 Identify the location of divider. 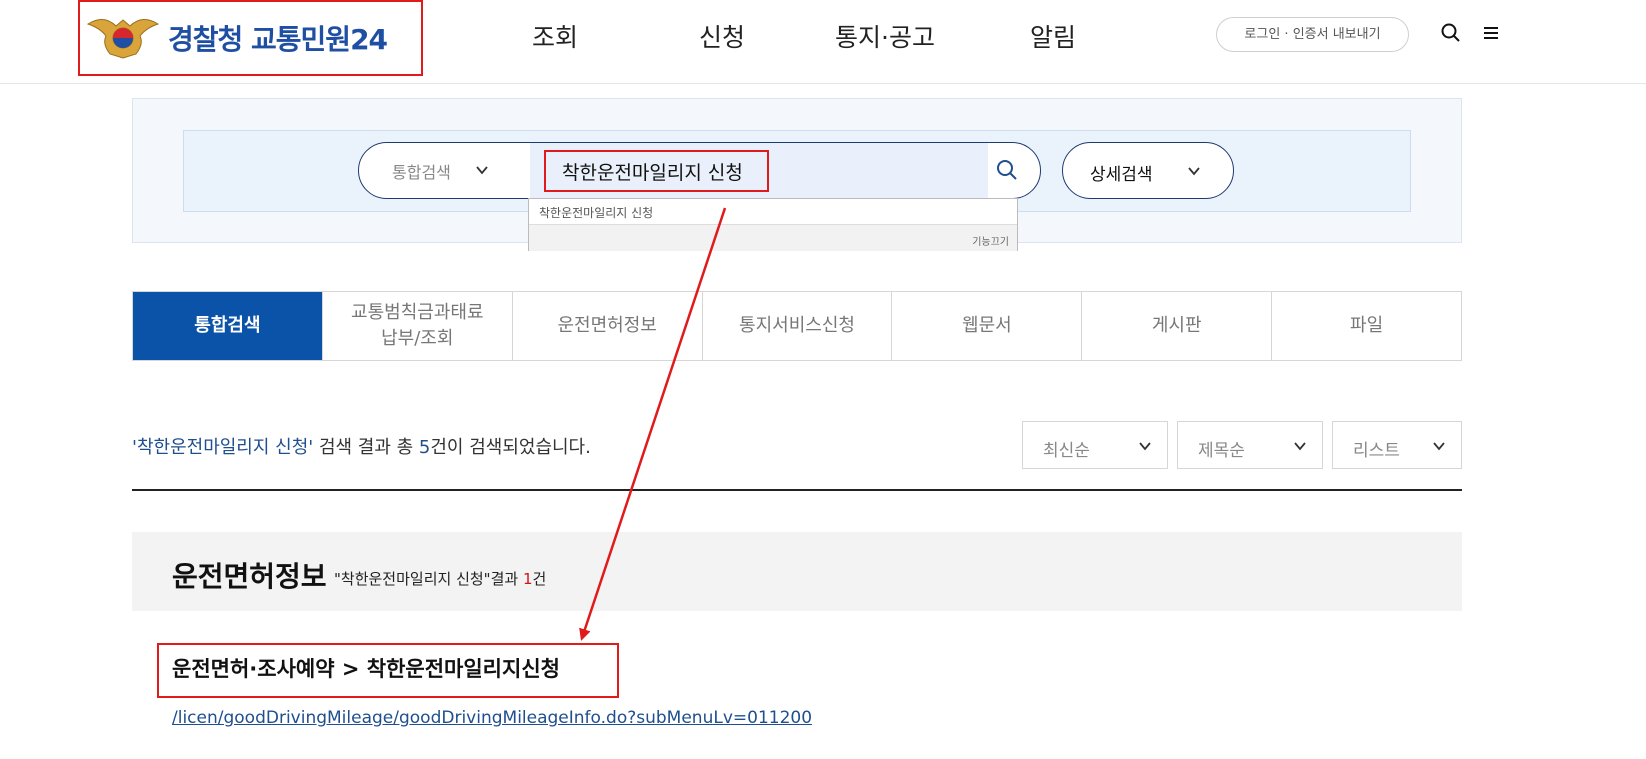
(797, 490).